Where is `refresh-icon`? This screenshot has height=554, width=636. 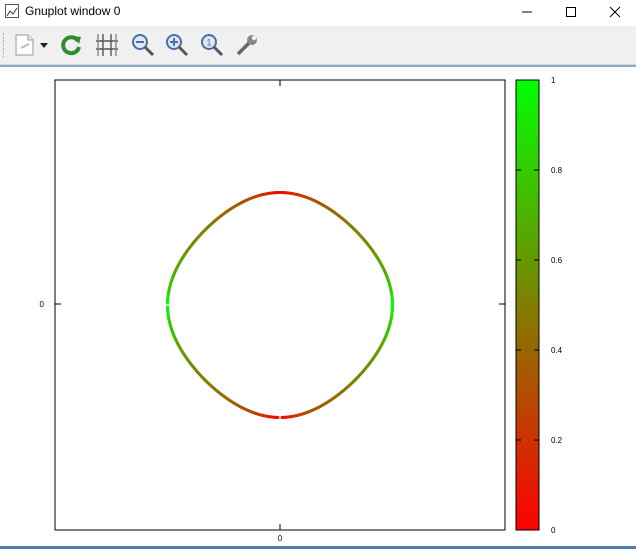
refresh-icon is located at coordinates (71, 45).